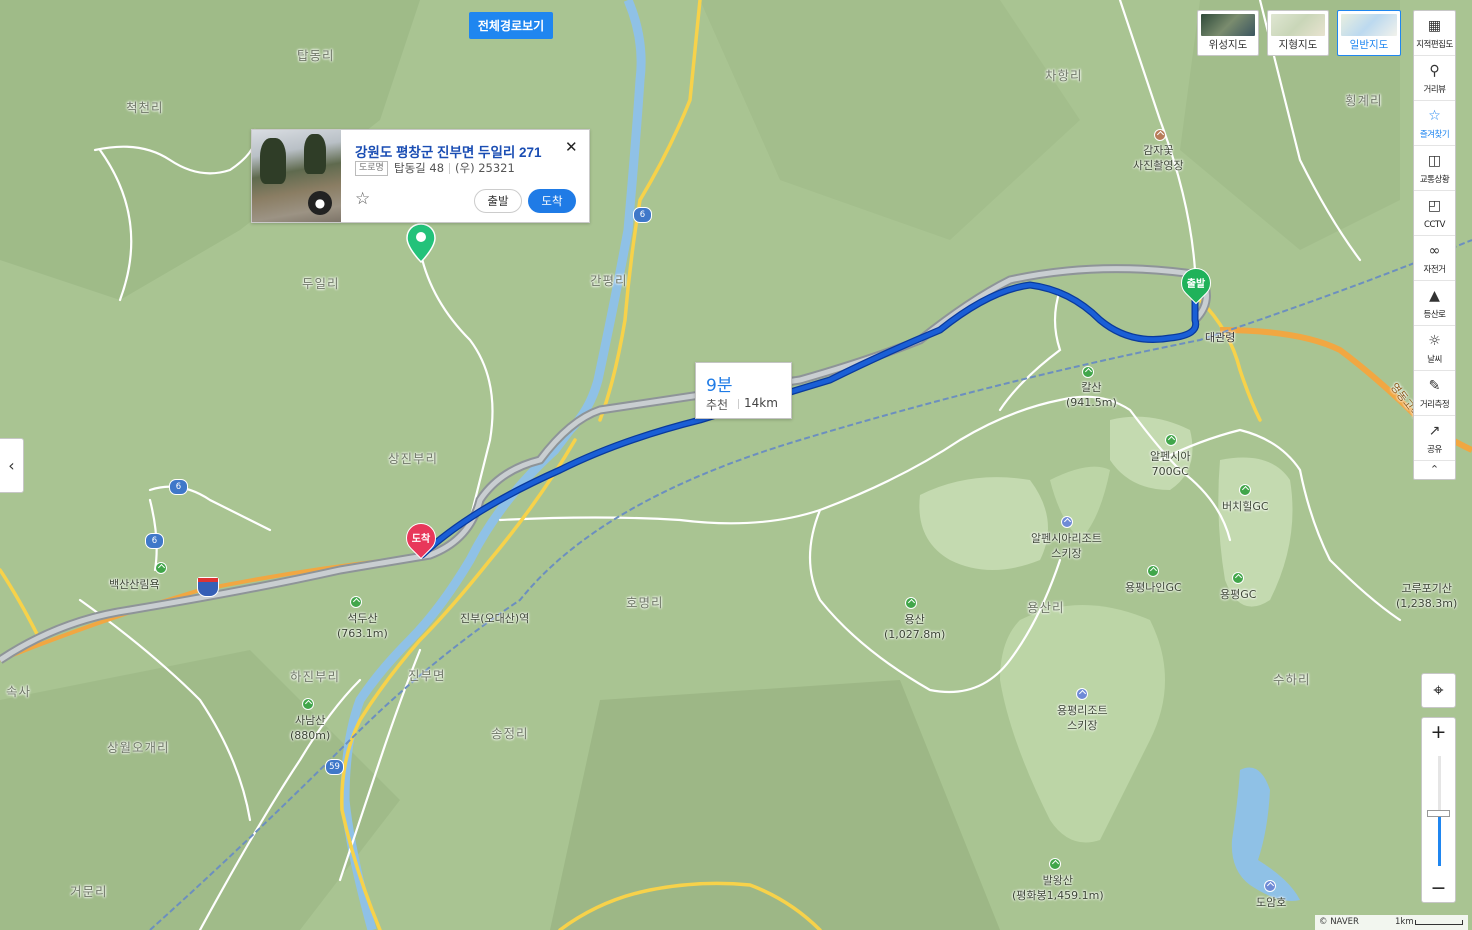 Image resolution: width=1472 pixels, height=930 pixels. I want to click on poi-label: 고루포기산 (1,238.3m), so click(1426, 596).